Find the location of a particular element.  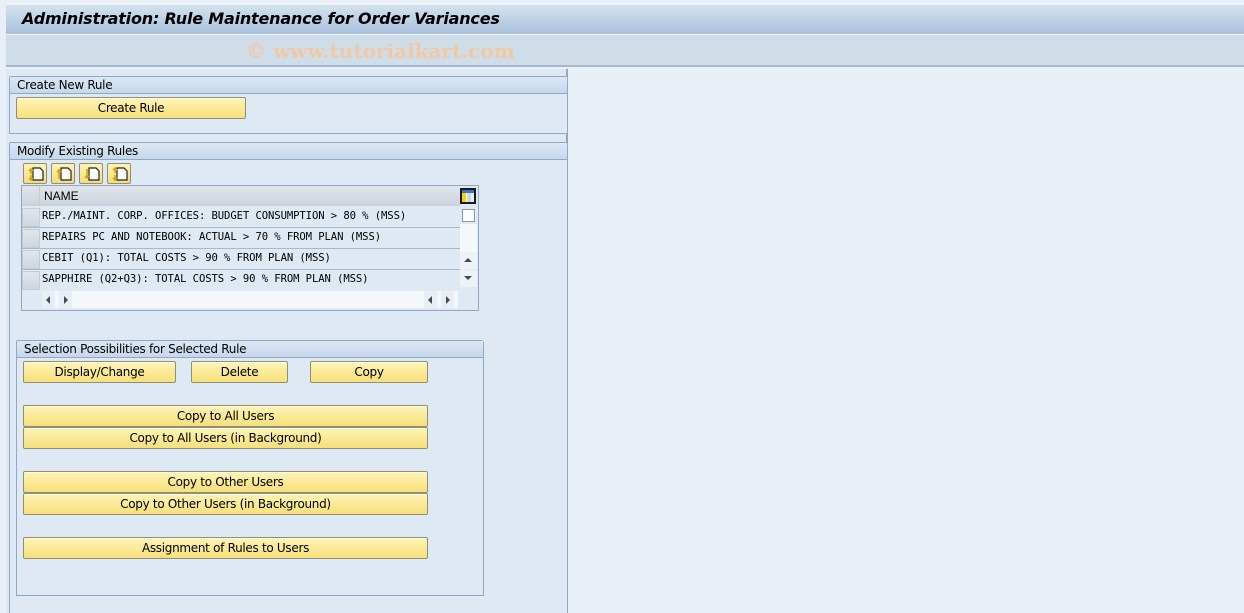

delete-button: Delete is located at coordinates (239, 372).